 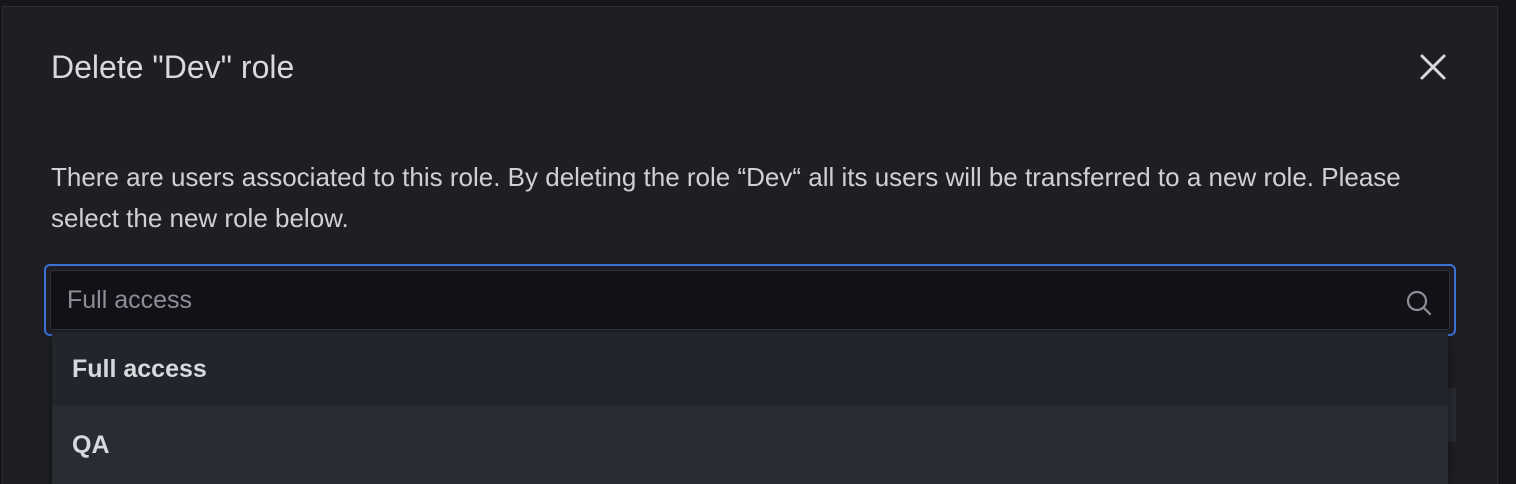 What do you see at coordinates (173, 67) in the screenshot?
I see `modal-title: Delete "Dev" role` at bounding box center [173, 67].